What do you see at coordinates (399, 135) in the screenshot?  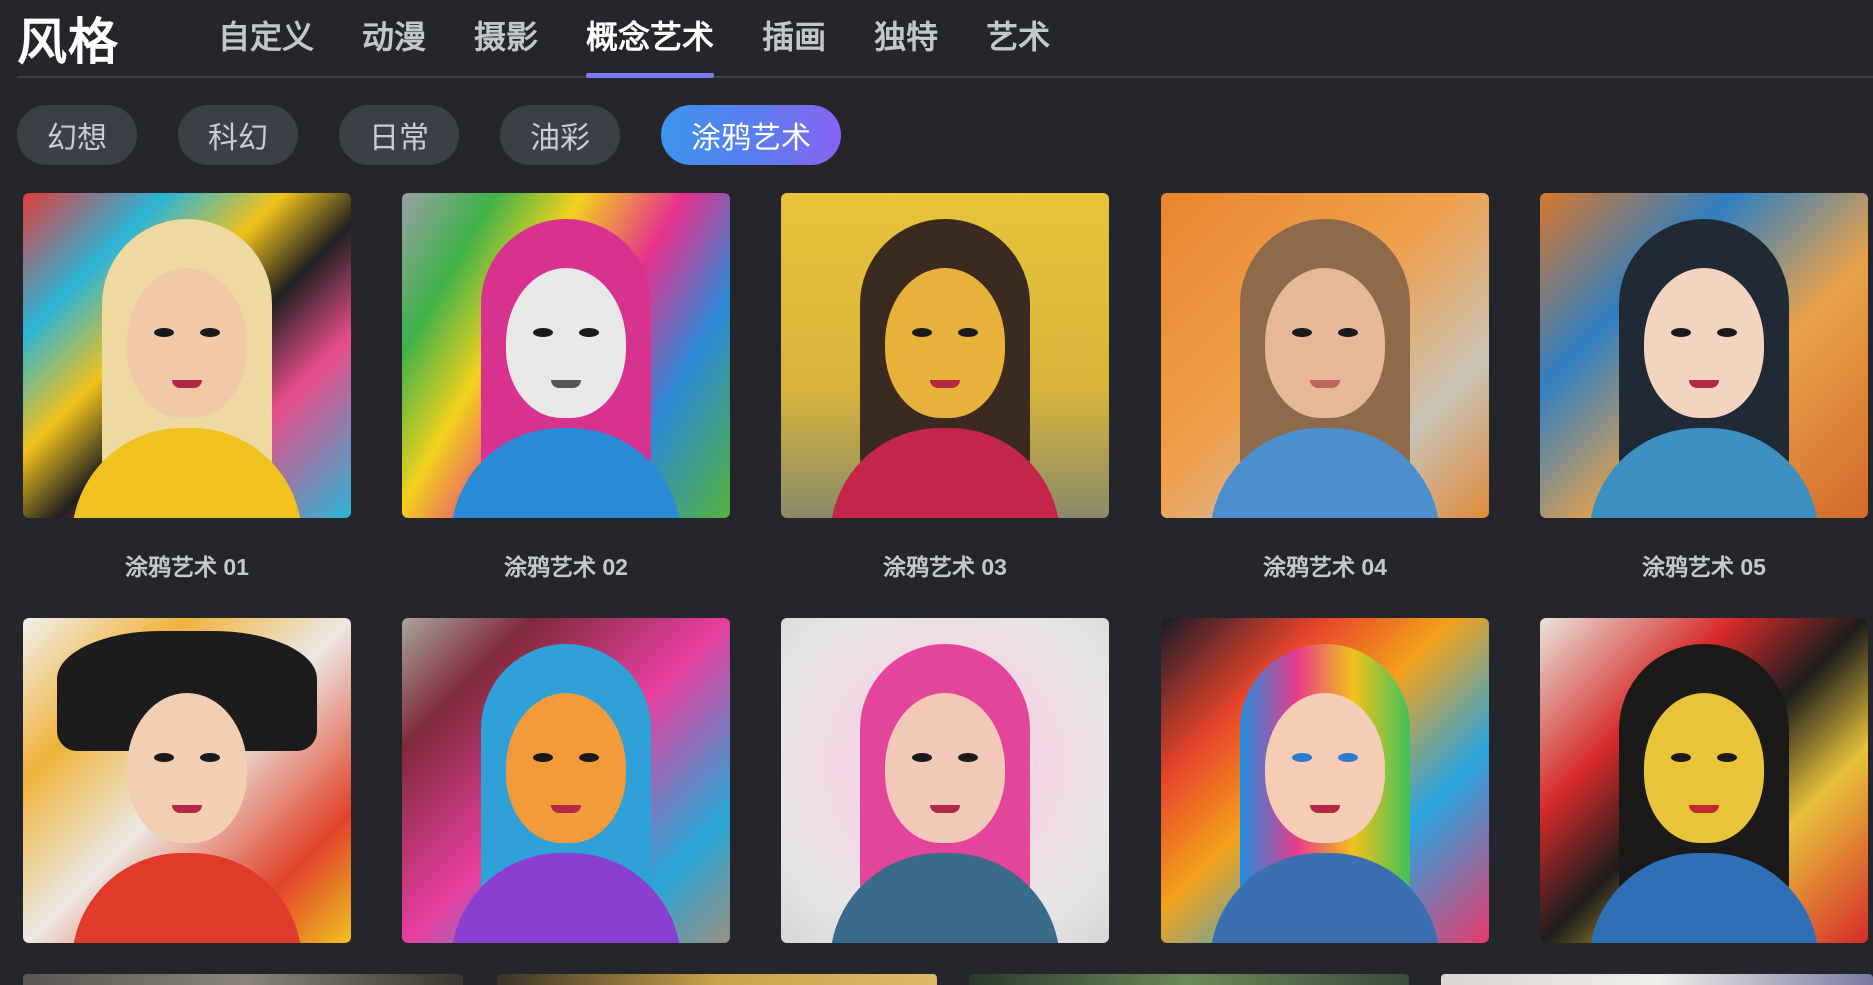 I see `chip-daily: 日常` at bounding box center [399, 135].